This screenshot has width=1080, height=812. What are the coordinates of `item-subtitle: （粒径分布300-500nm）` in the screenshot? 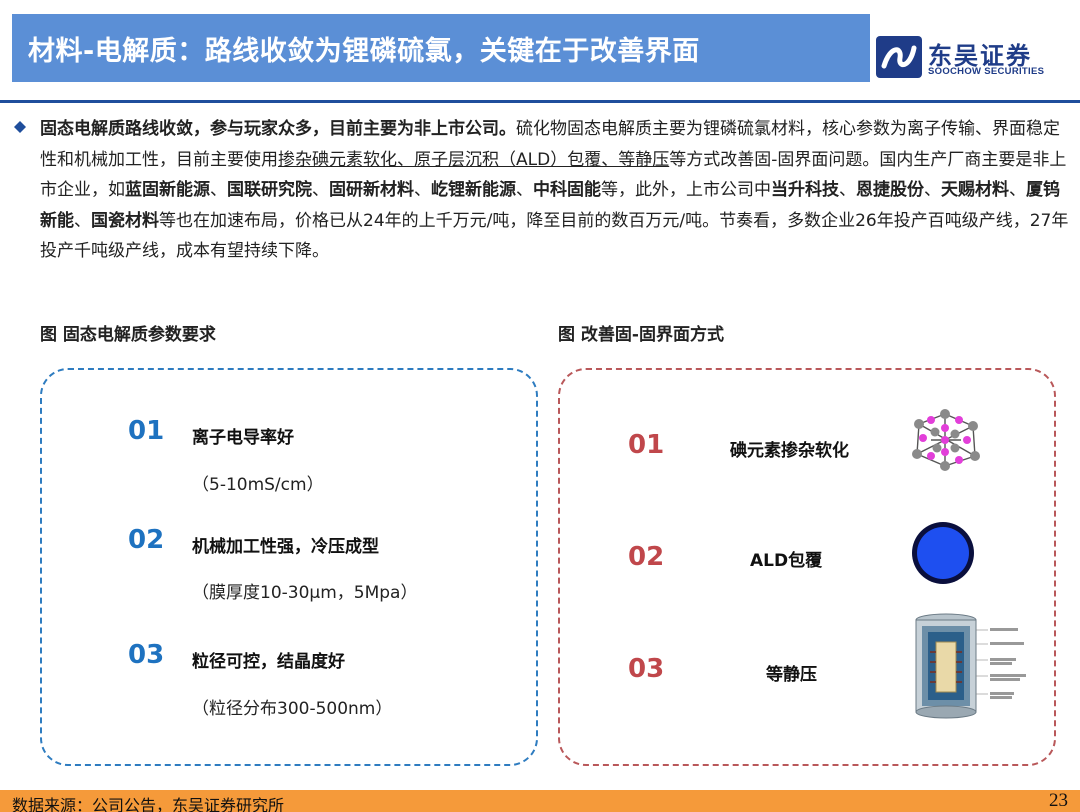 It's located at (292, 709).